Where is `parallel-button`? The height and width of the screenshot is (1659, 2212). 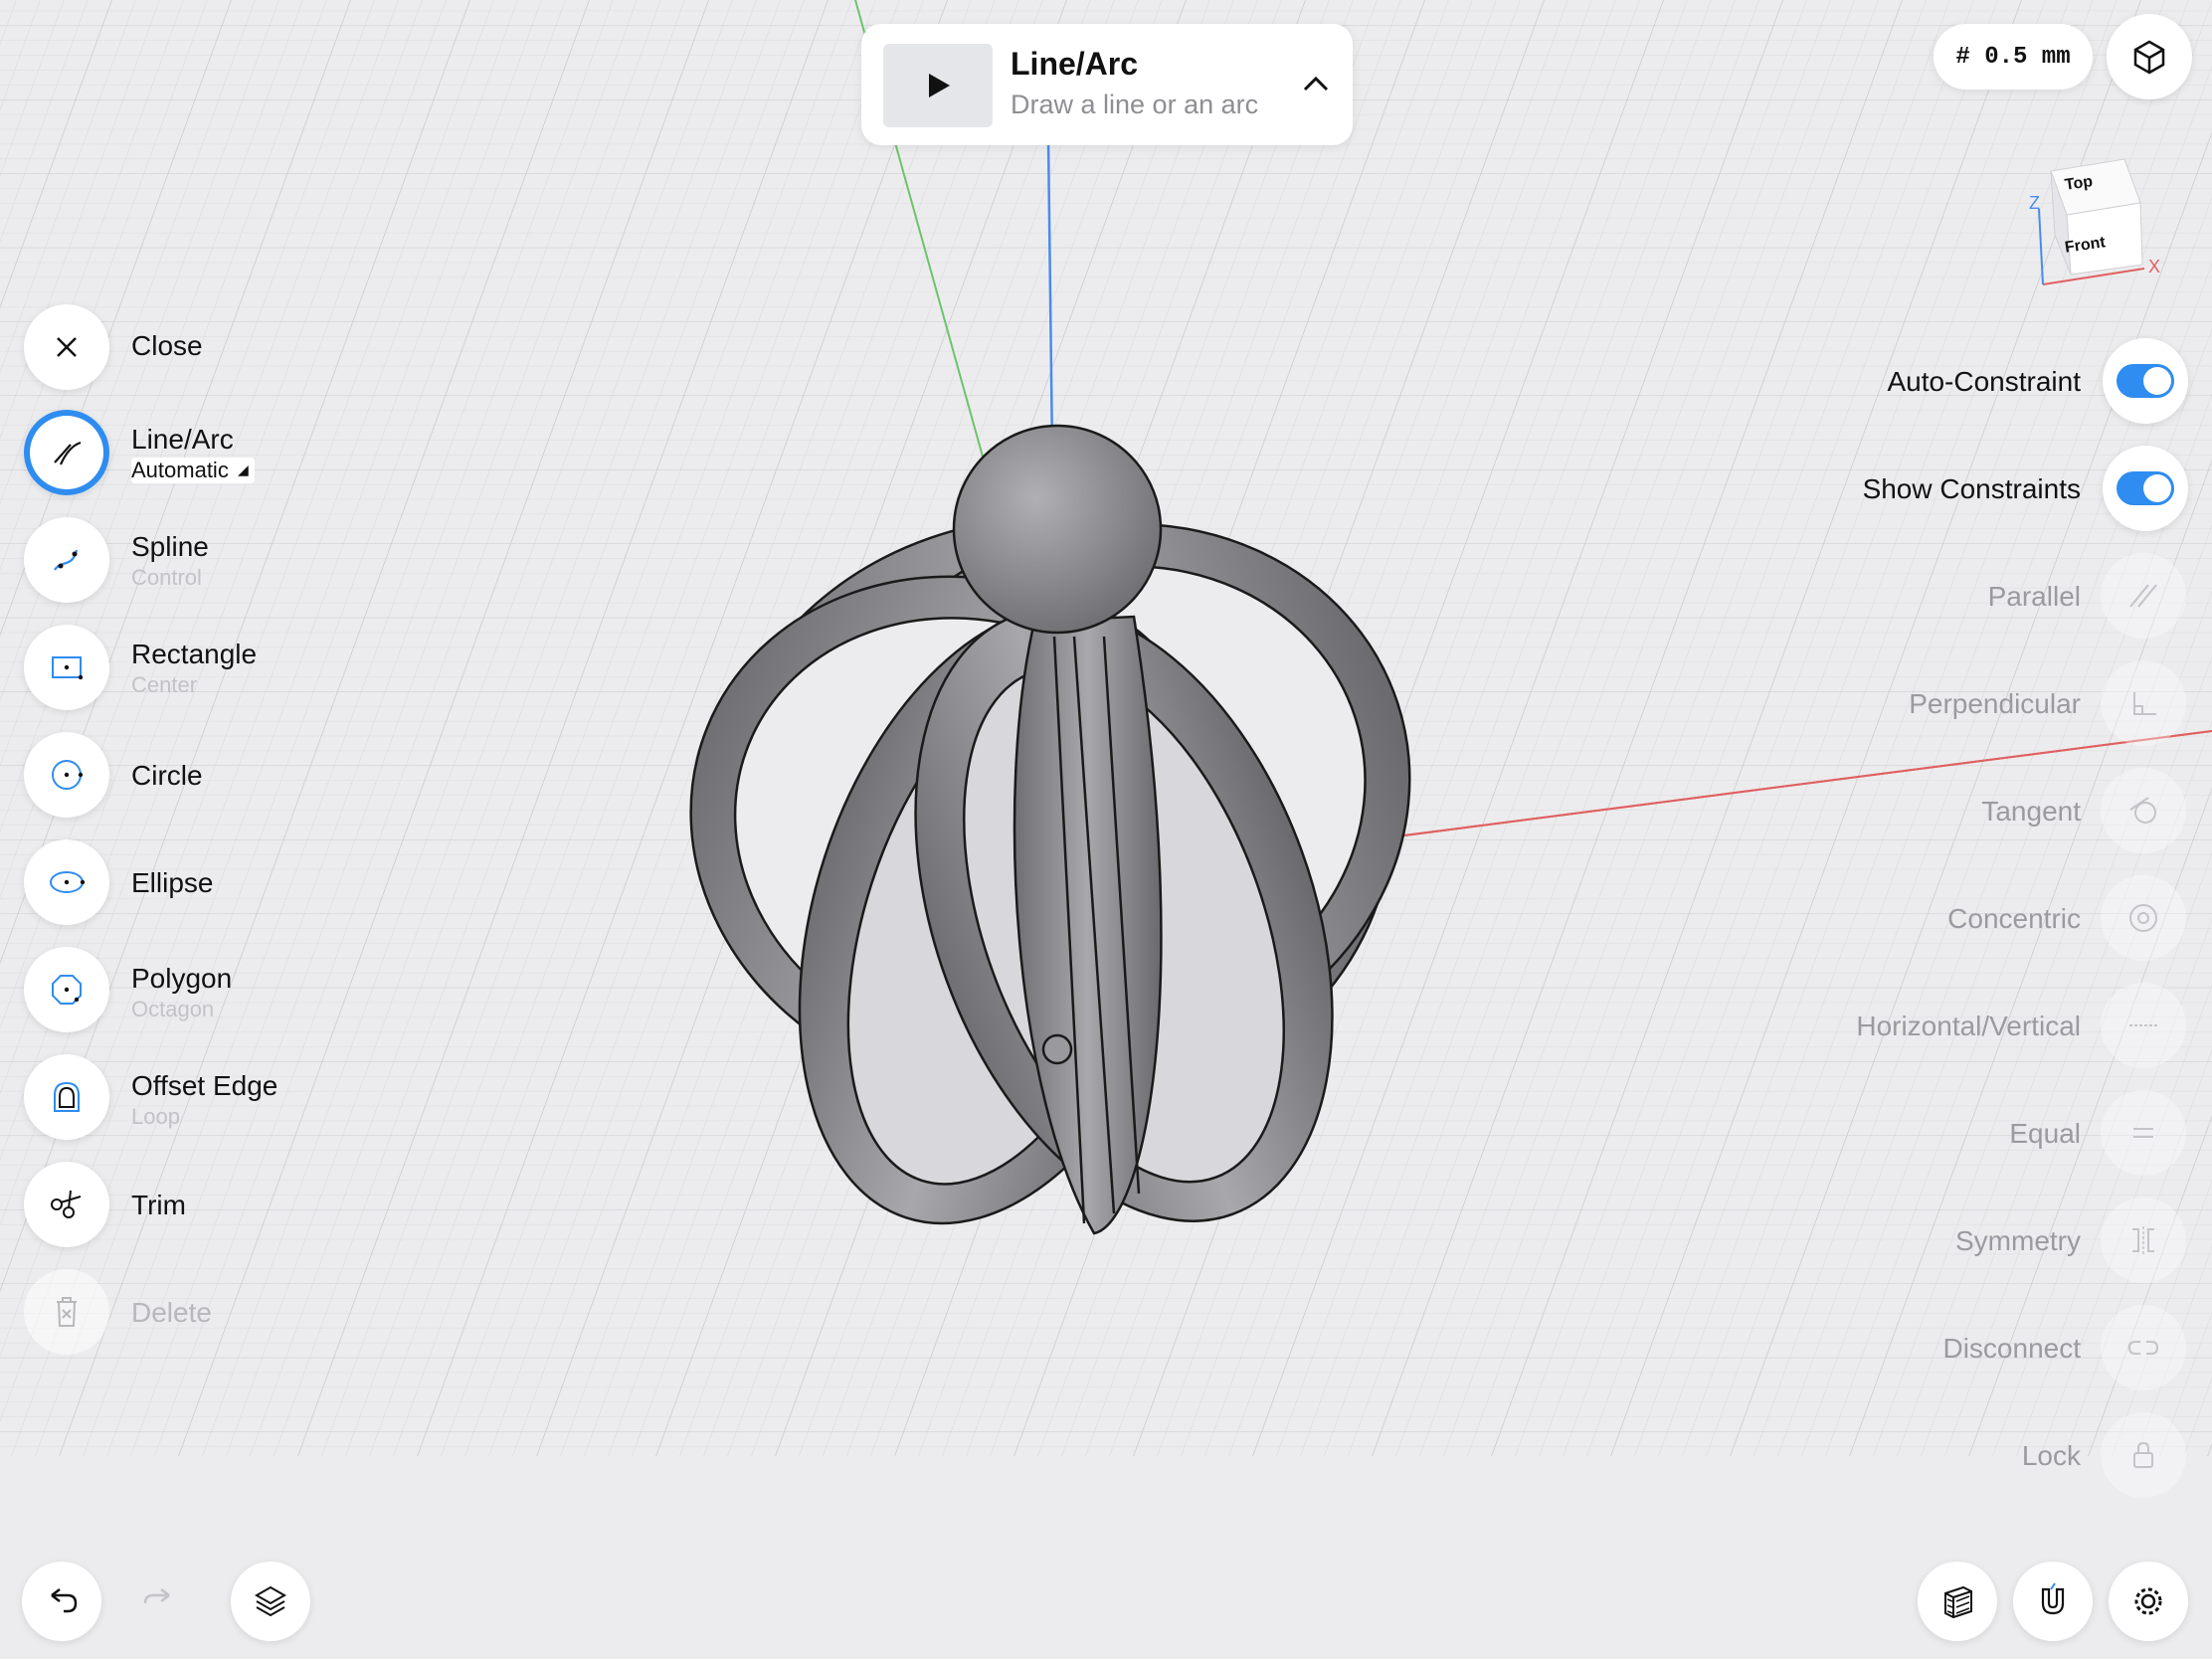
parallel-button is located at coordinates (2143, 596).